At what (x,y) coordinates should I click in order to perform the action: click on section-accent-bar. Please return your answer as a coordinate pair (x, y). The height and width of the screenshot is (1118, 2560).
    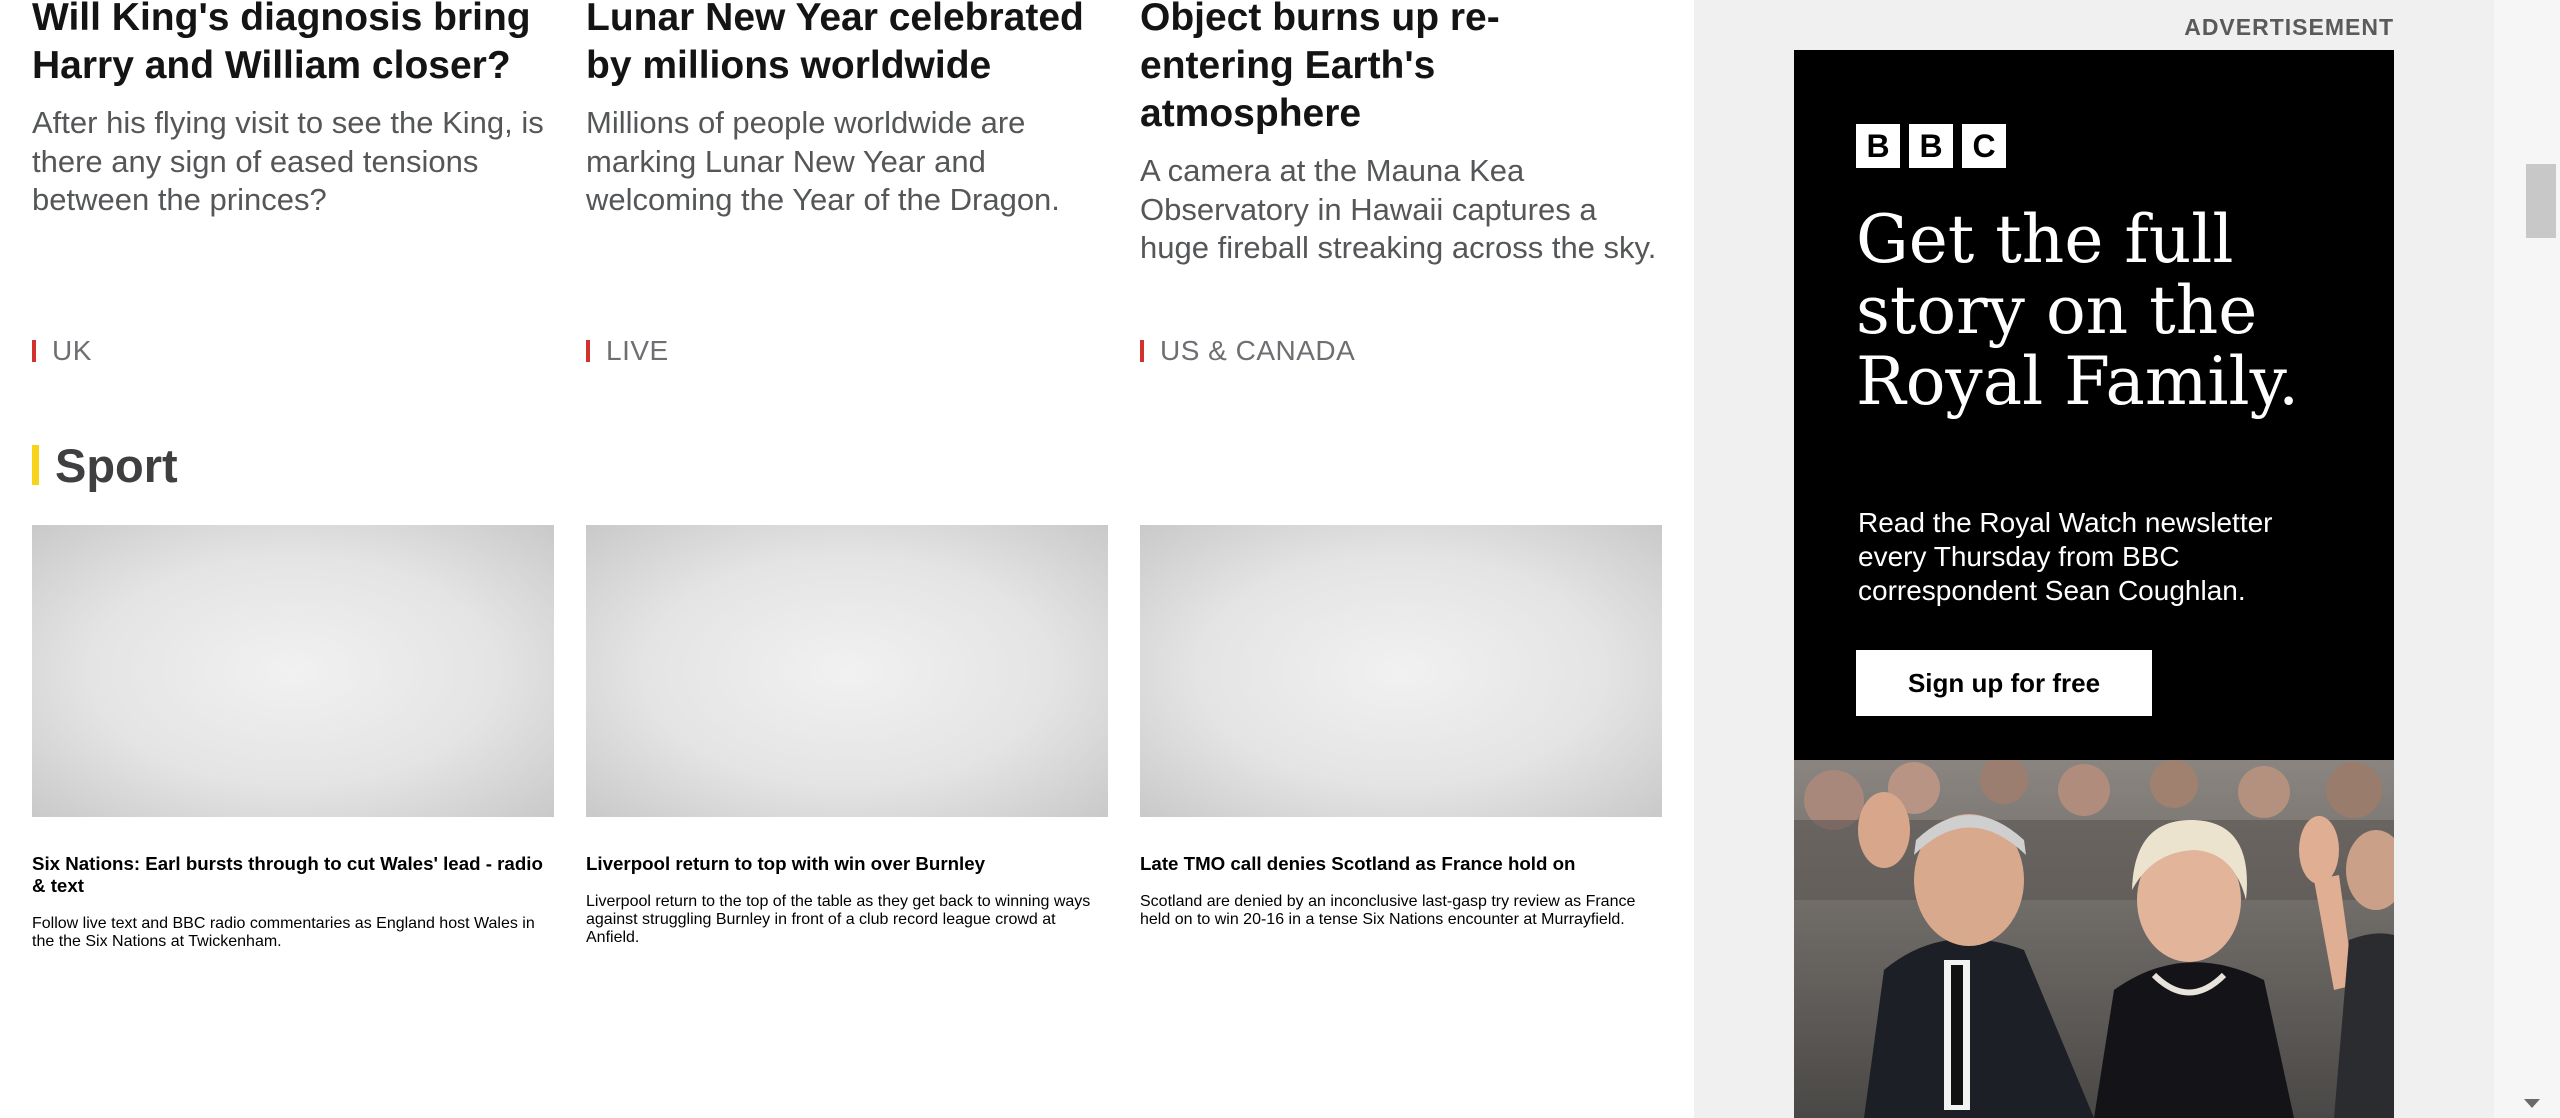
    Looking at the image, I should click on (35, 465).